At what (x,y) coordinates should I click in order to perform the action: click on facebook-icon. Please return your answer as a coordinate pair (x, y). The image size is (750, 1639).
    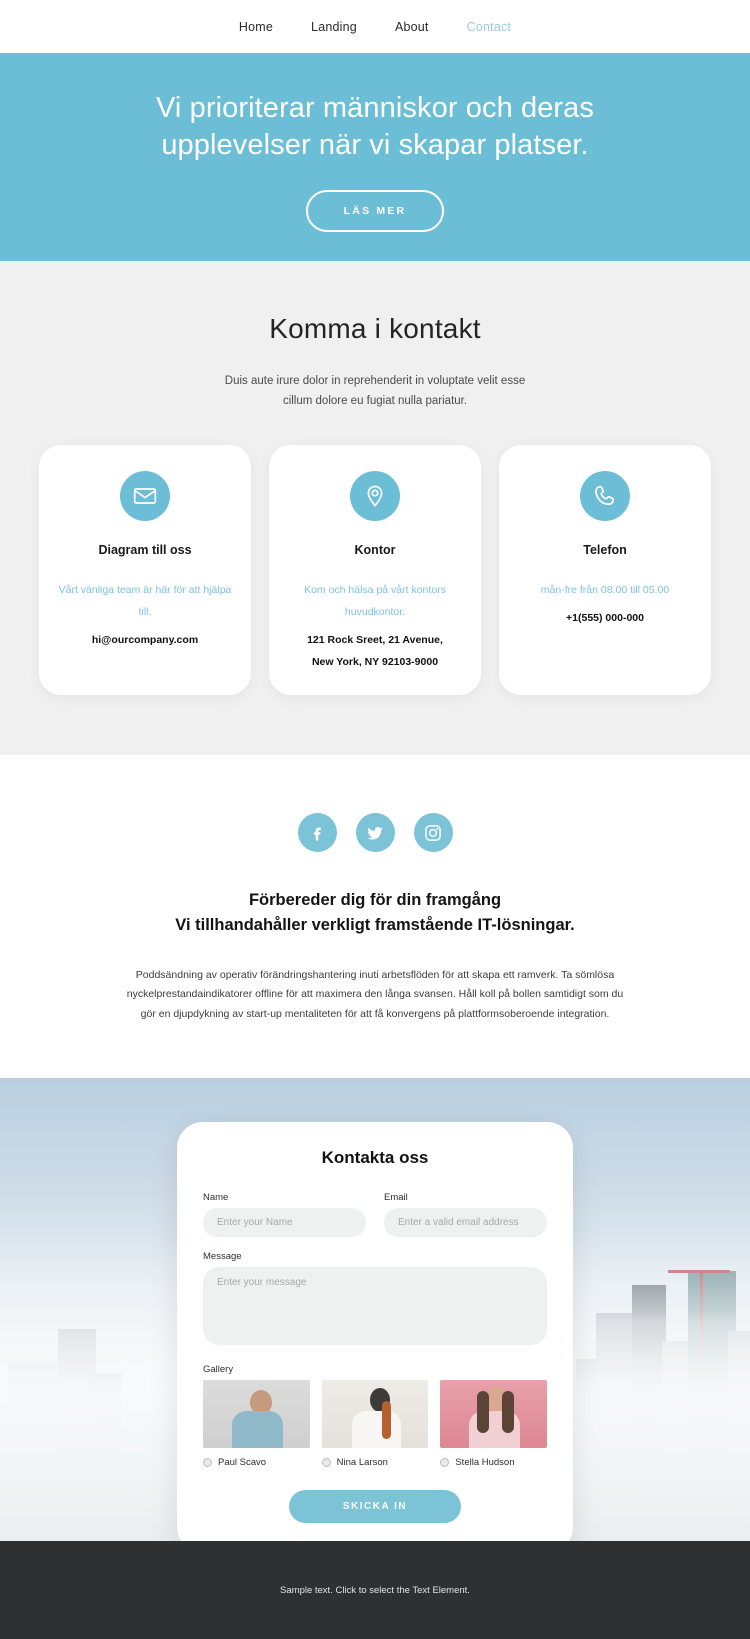
    Looking at the image, I should click on (317, 833).